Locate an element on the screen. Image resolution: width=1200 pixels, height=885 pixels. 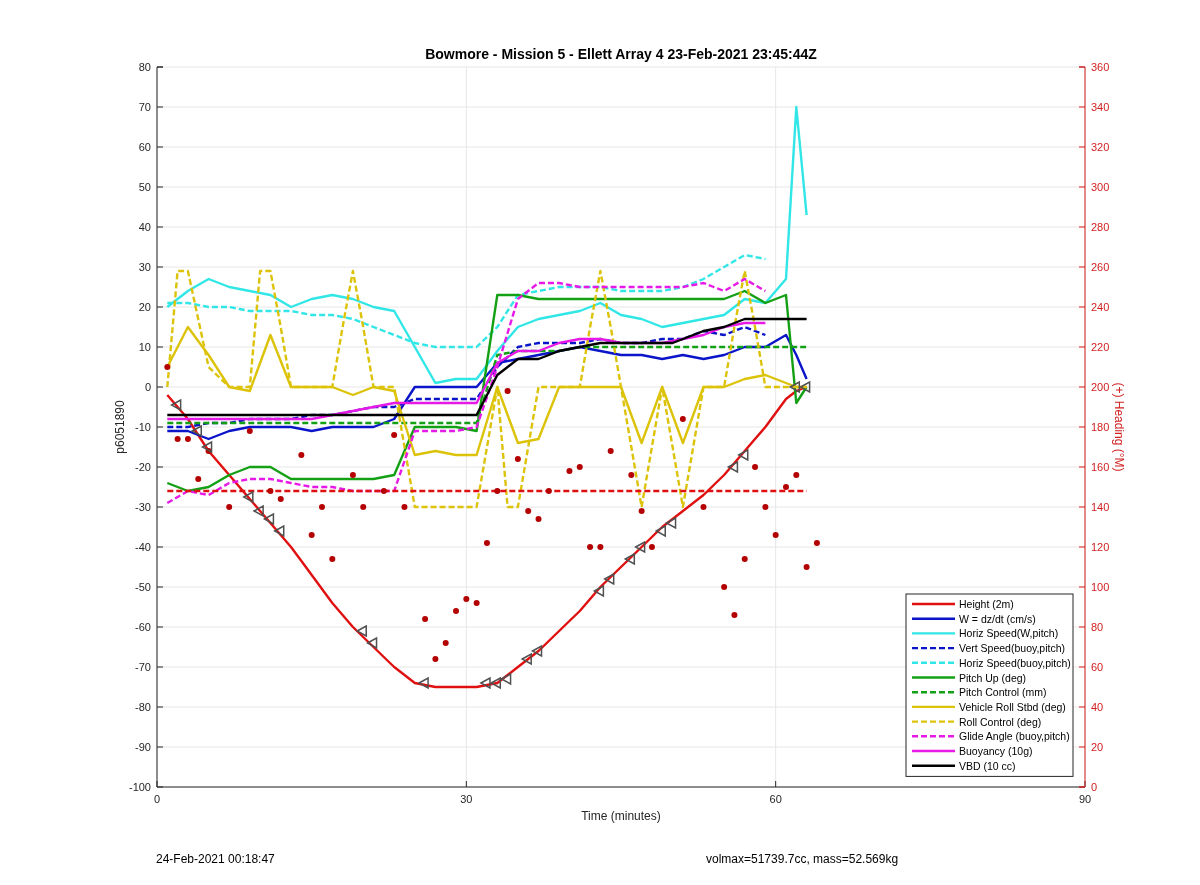
legend-label: Height (2m) is located at coordinates (986, 604).